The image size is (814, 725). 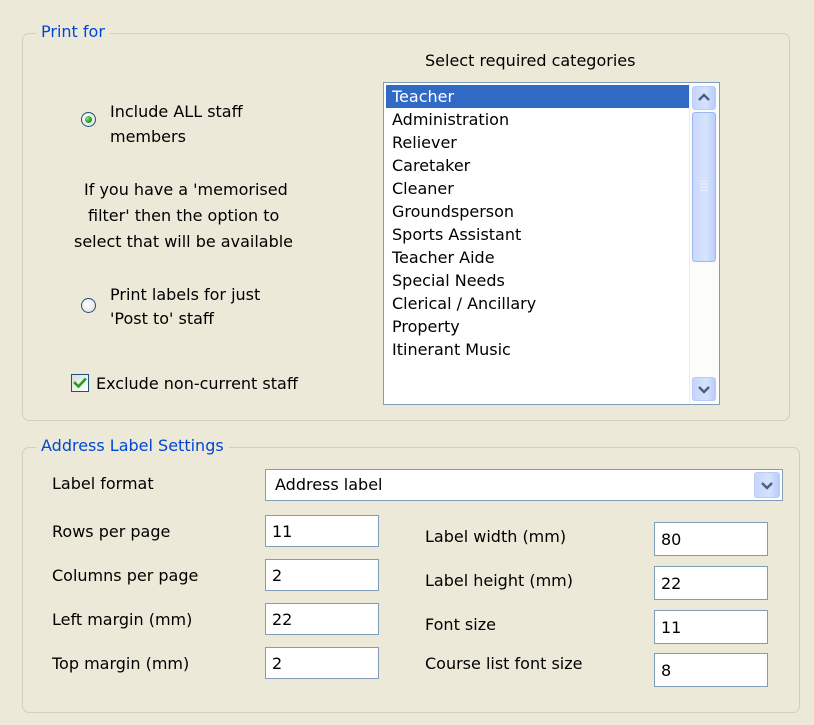 I want to click on chevron-up-icon, so click(x=704, y=97).